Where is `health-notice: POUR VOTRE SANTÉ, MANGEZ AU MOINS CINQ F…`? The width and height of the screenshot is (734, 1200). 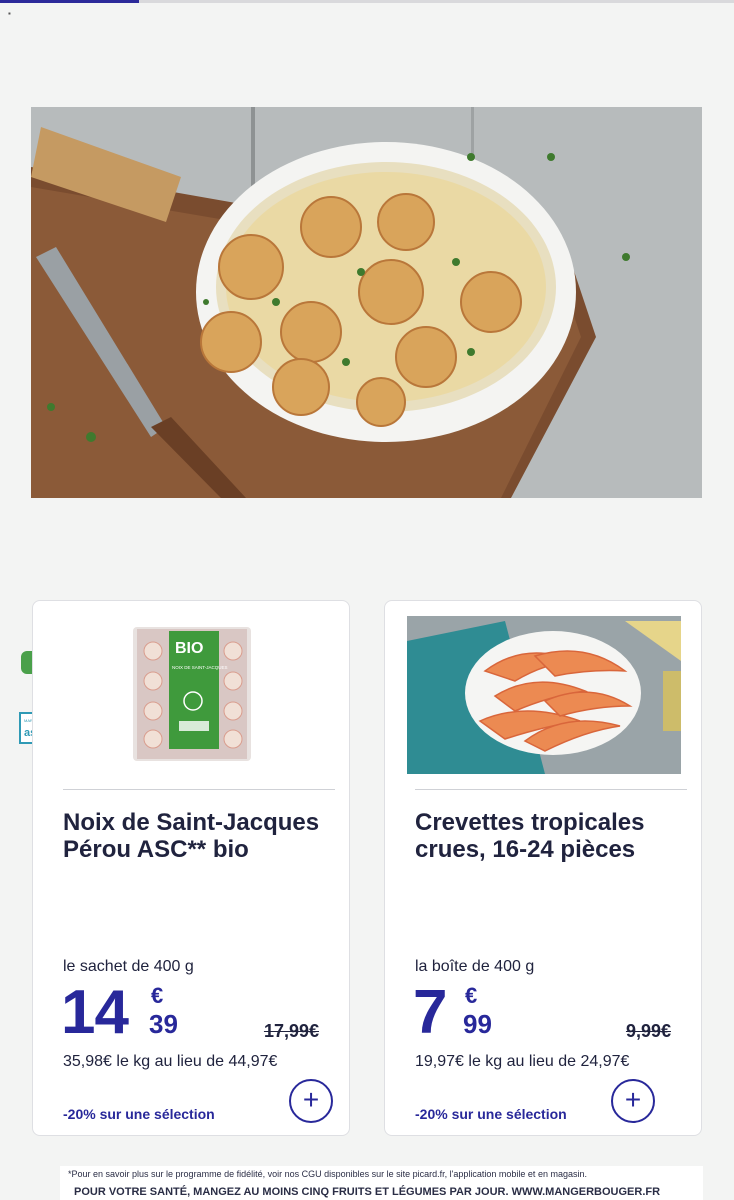 health-notice: POUR VOTRE SANTÉ, MANGEZ AU MOINS CINQ F… is located at coordinates (367, 1192).